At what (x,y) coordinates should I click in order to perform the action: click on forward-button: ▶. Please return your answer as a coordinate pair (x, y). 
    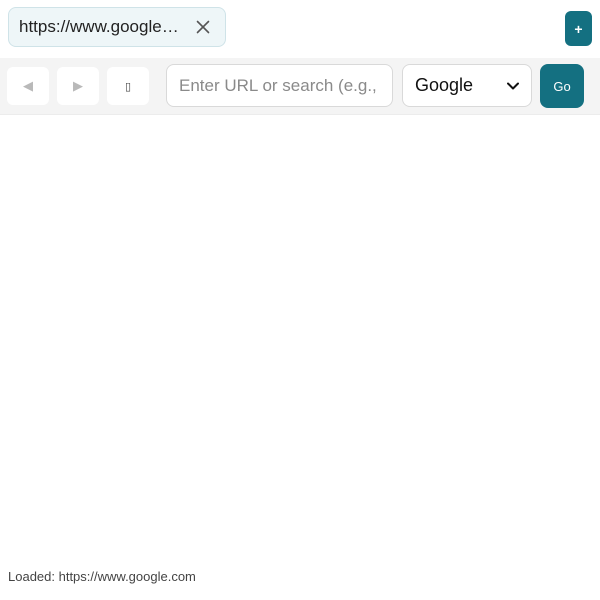
    Looking at the image, I should click on (78, 86).